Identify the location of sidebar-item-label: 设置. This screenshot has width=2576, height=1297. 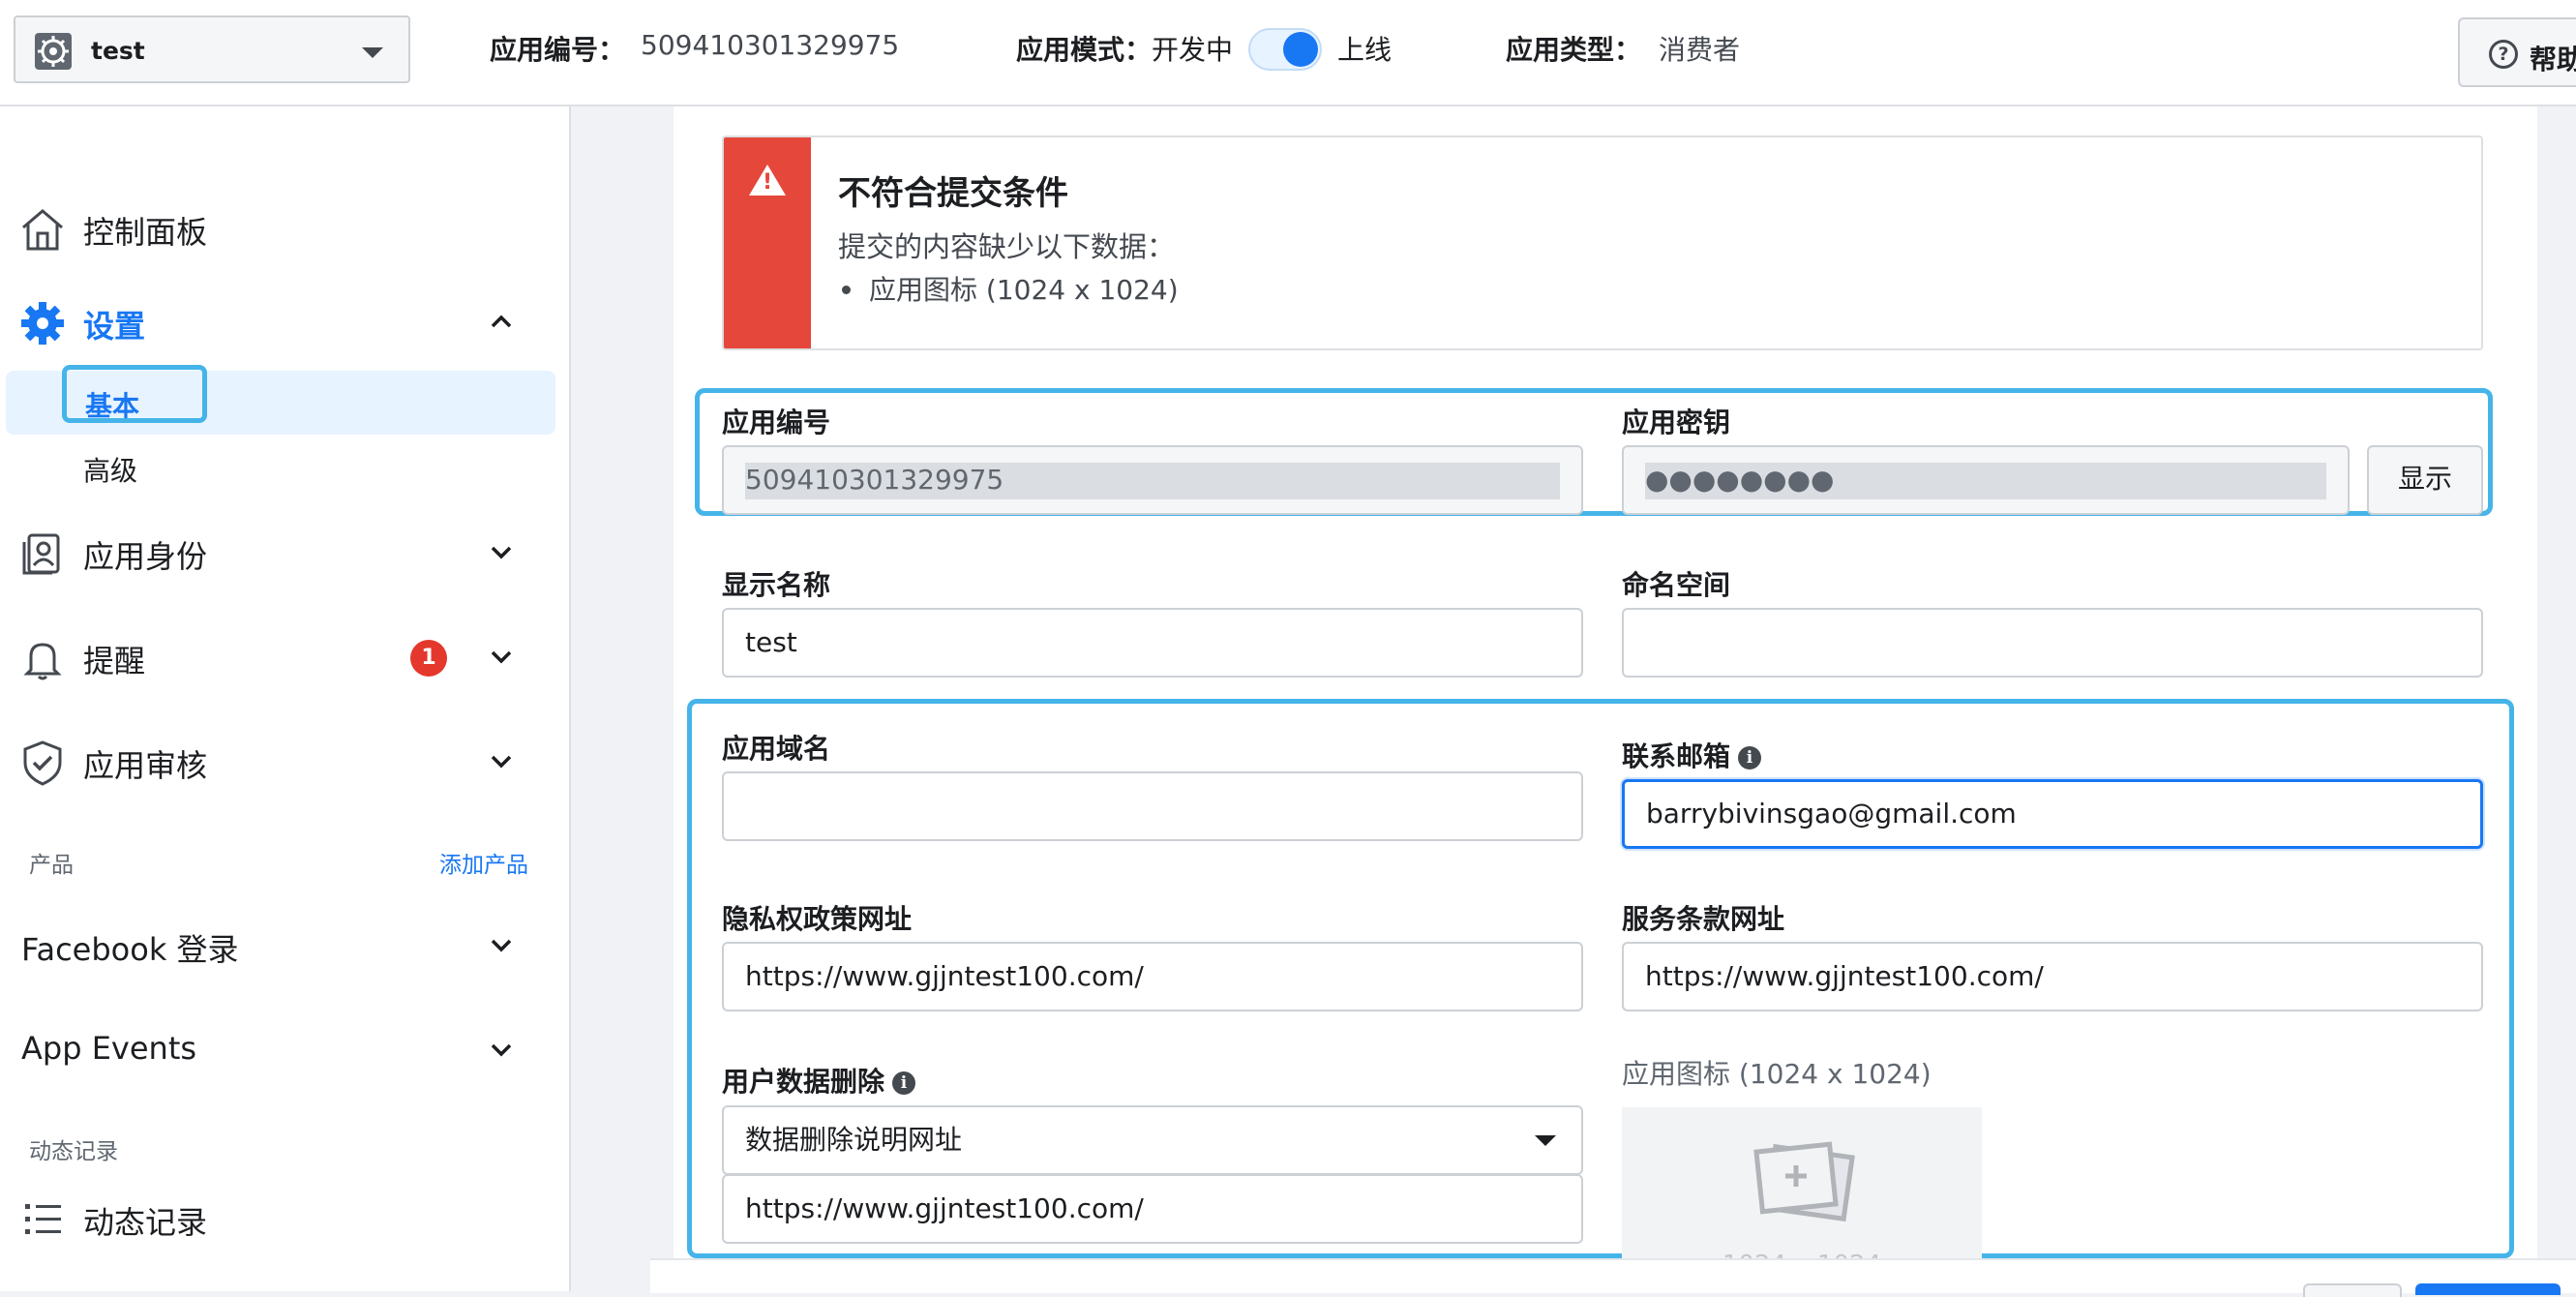
(114, 326).